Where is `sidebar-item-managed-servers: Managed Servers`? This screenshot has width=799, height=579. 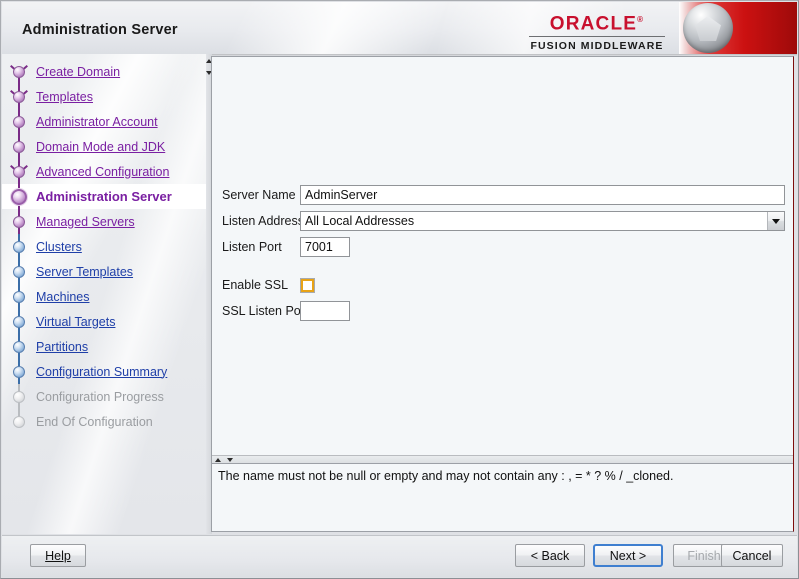 sidebar-item-managed-servers: Managed Servers is located at coordinates (104, 221).